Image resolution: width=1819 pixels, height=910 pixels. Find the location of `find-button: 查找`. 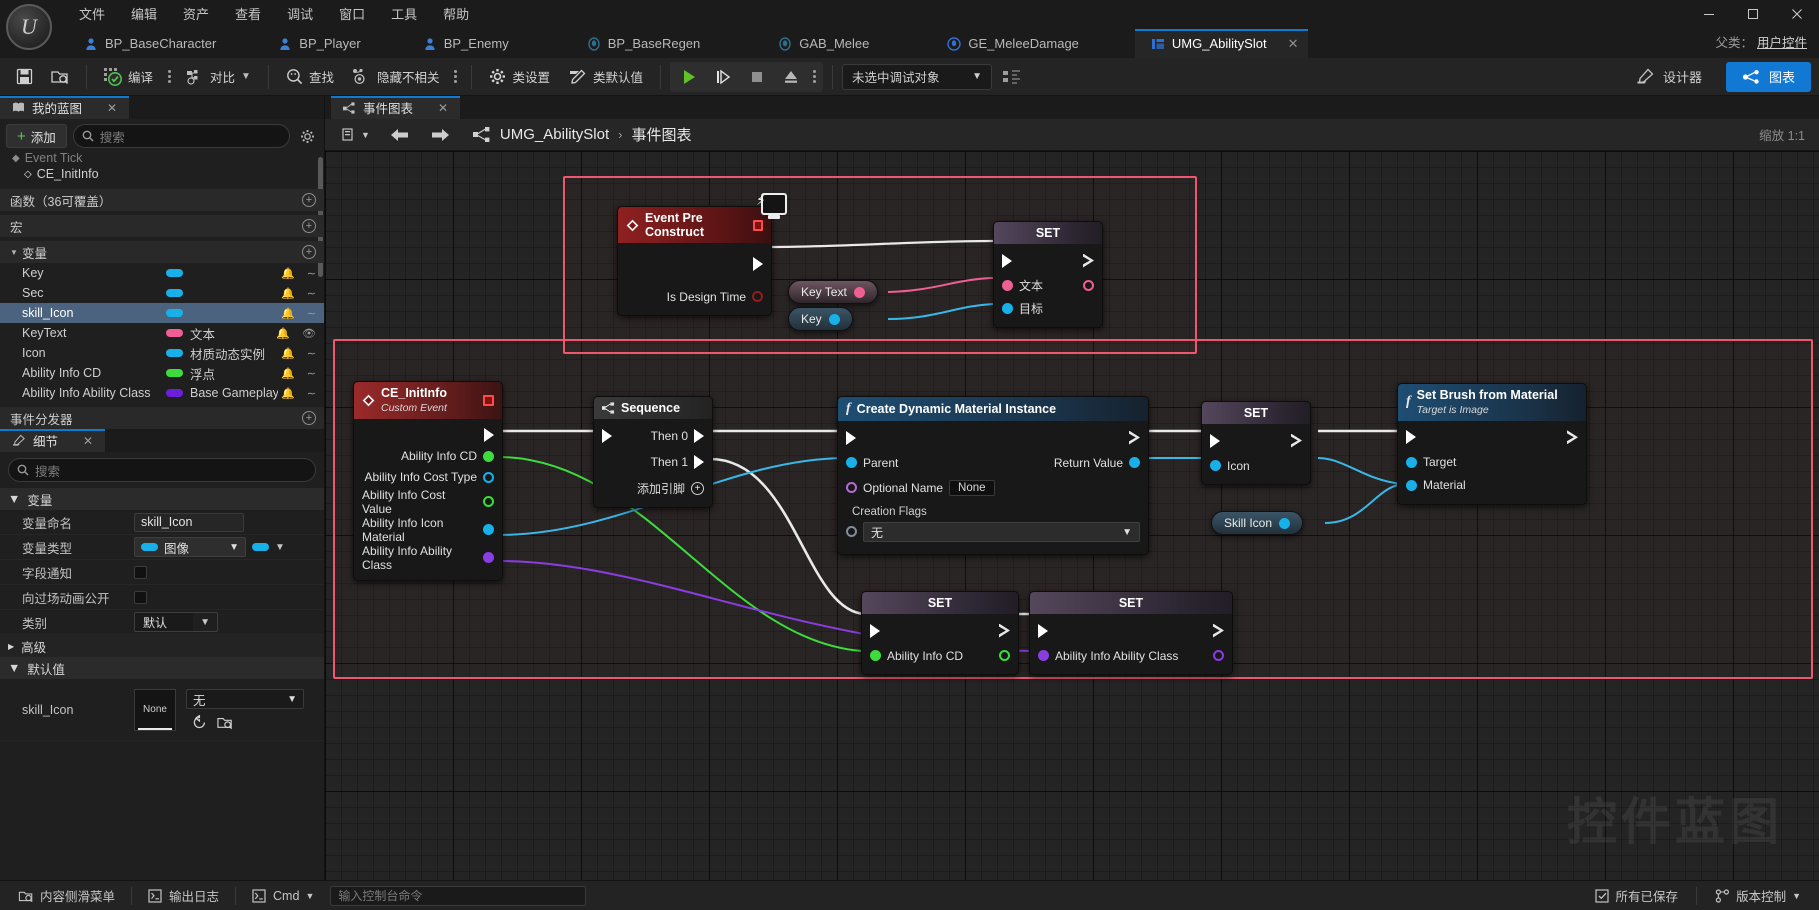

find-button: 查找 is located at coordinates (310, 77).